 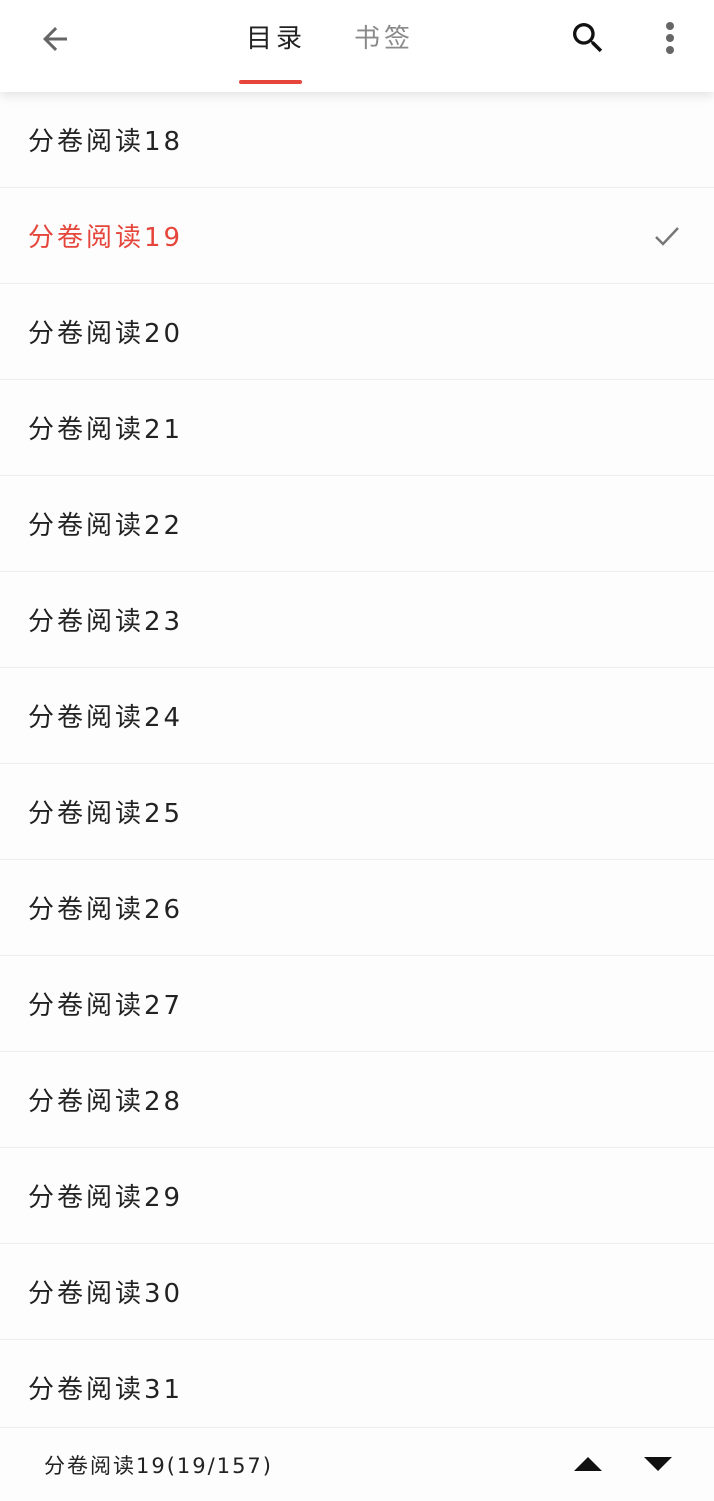 I want to click on chapter-title: 分卷阅读26, so click(x=106, y=910).